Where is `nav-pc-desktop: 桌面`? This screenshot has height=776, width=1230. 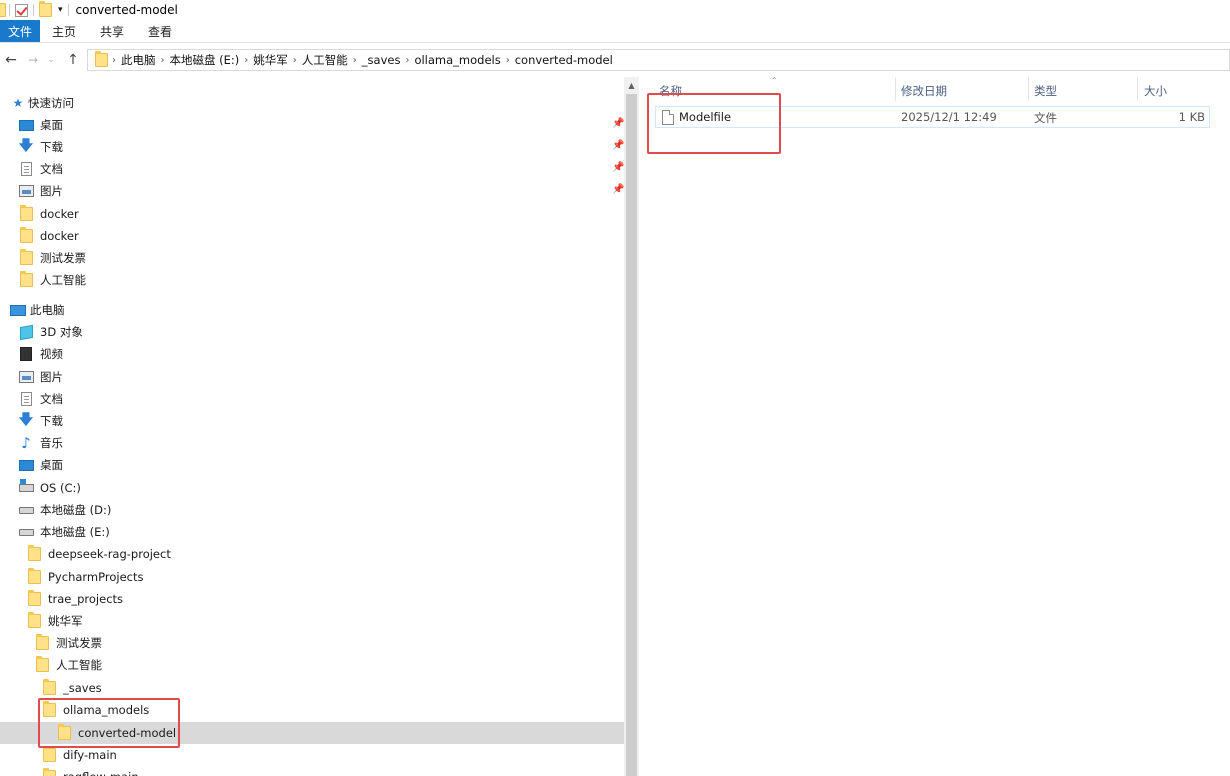
nav-pc-desktop: 桌面 is located at coordinates (40, 465).